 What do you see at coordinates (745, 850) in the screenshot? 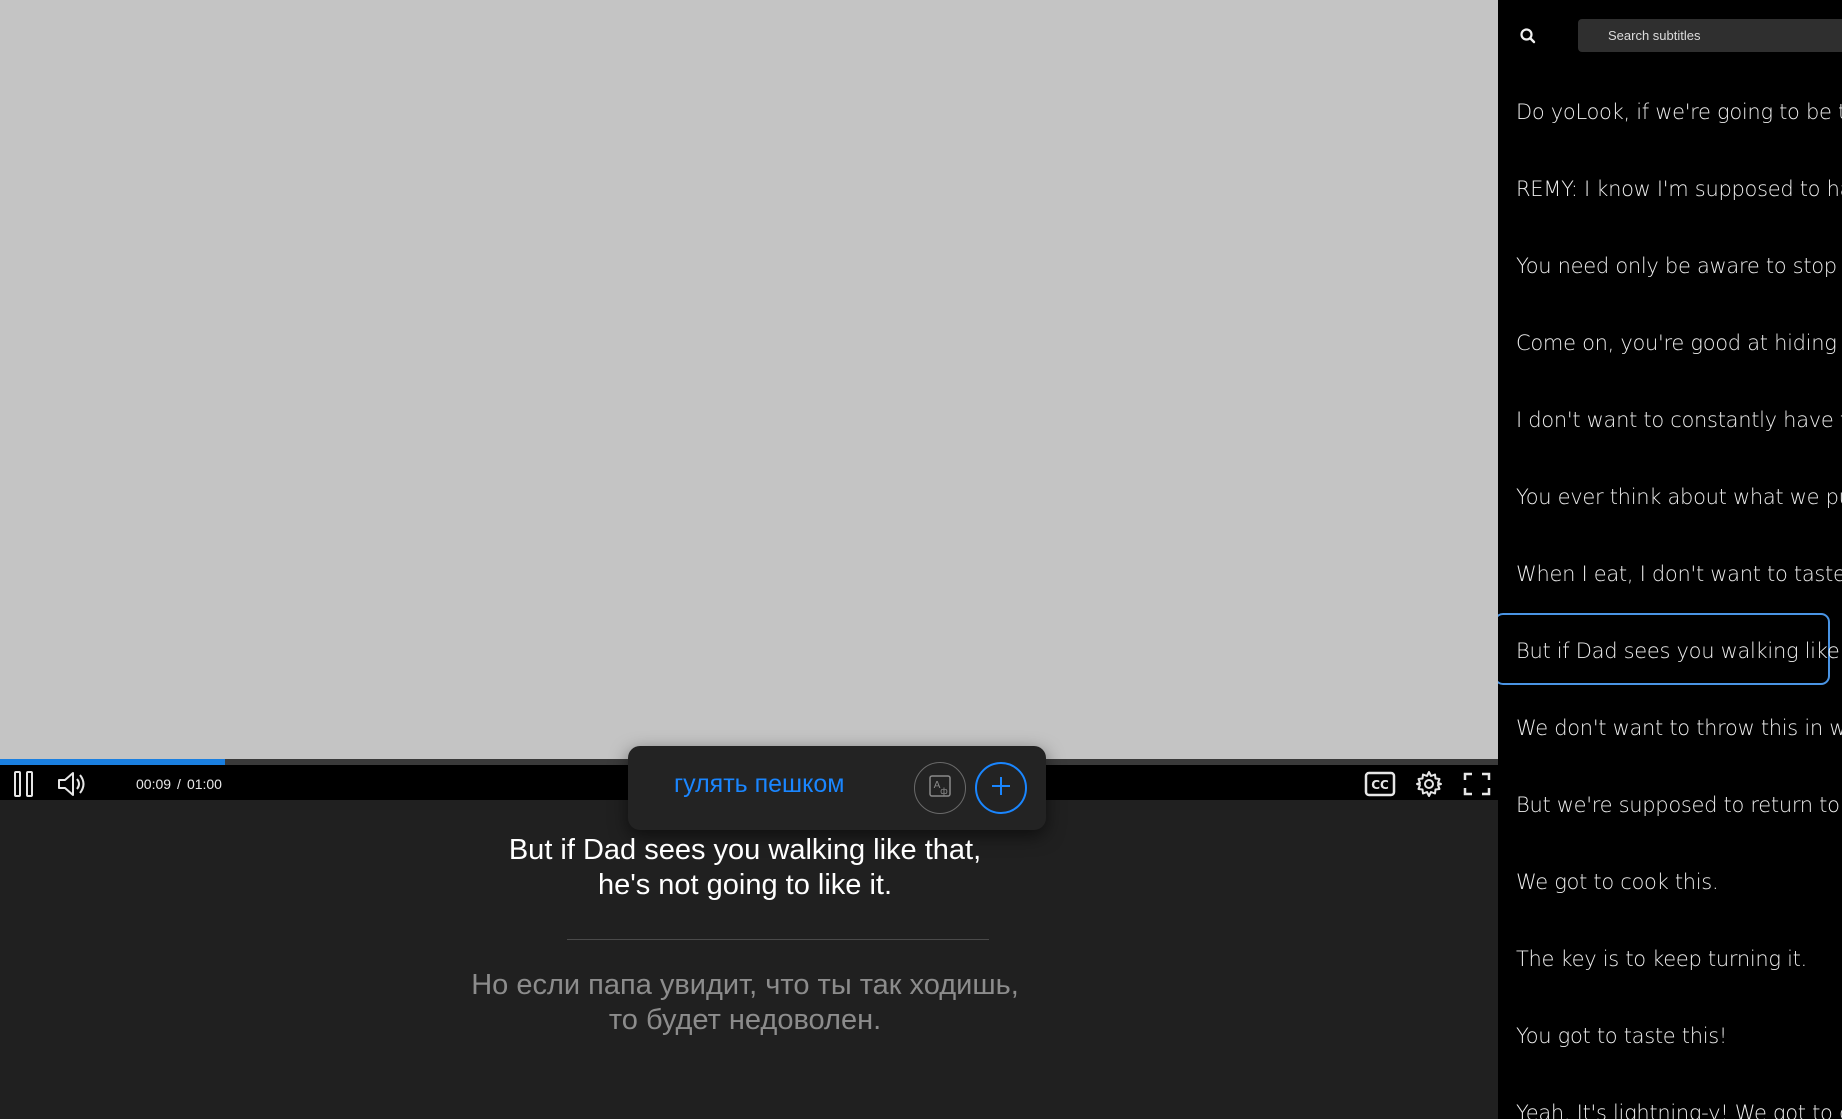
I see `subtitle-original-line: But if Dad sees you walking like that,` at bounding box center [745, 850].